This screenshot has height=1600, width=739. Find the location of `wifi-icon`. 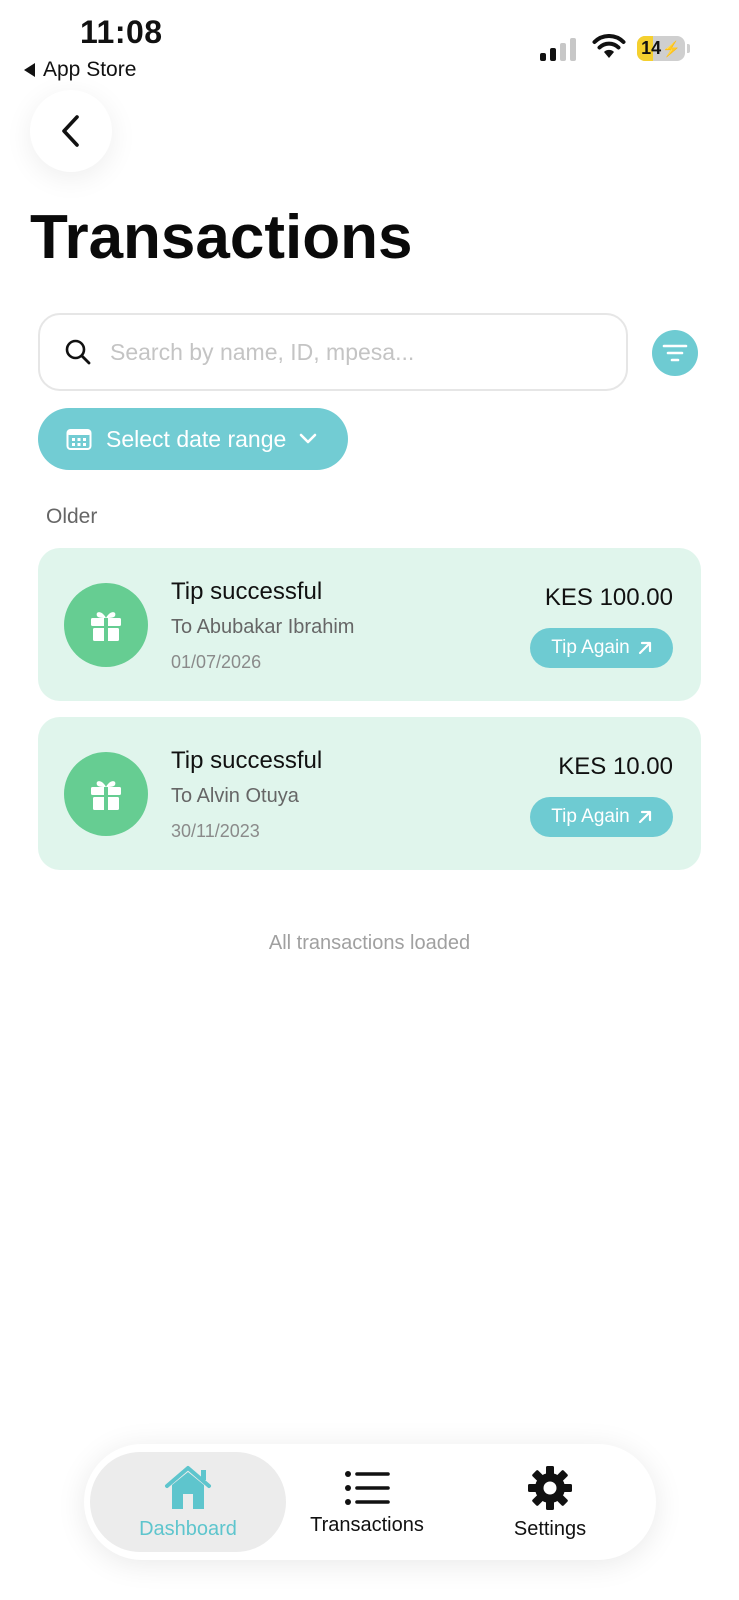

wifi-icon is located at coordinates (609, 46).